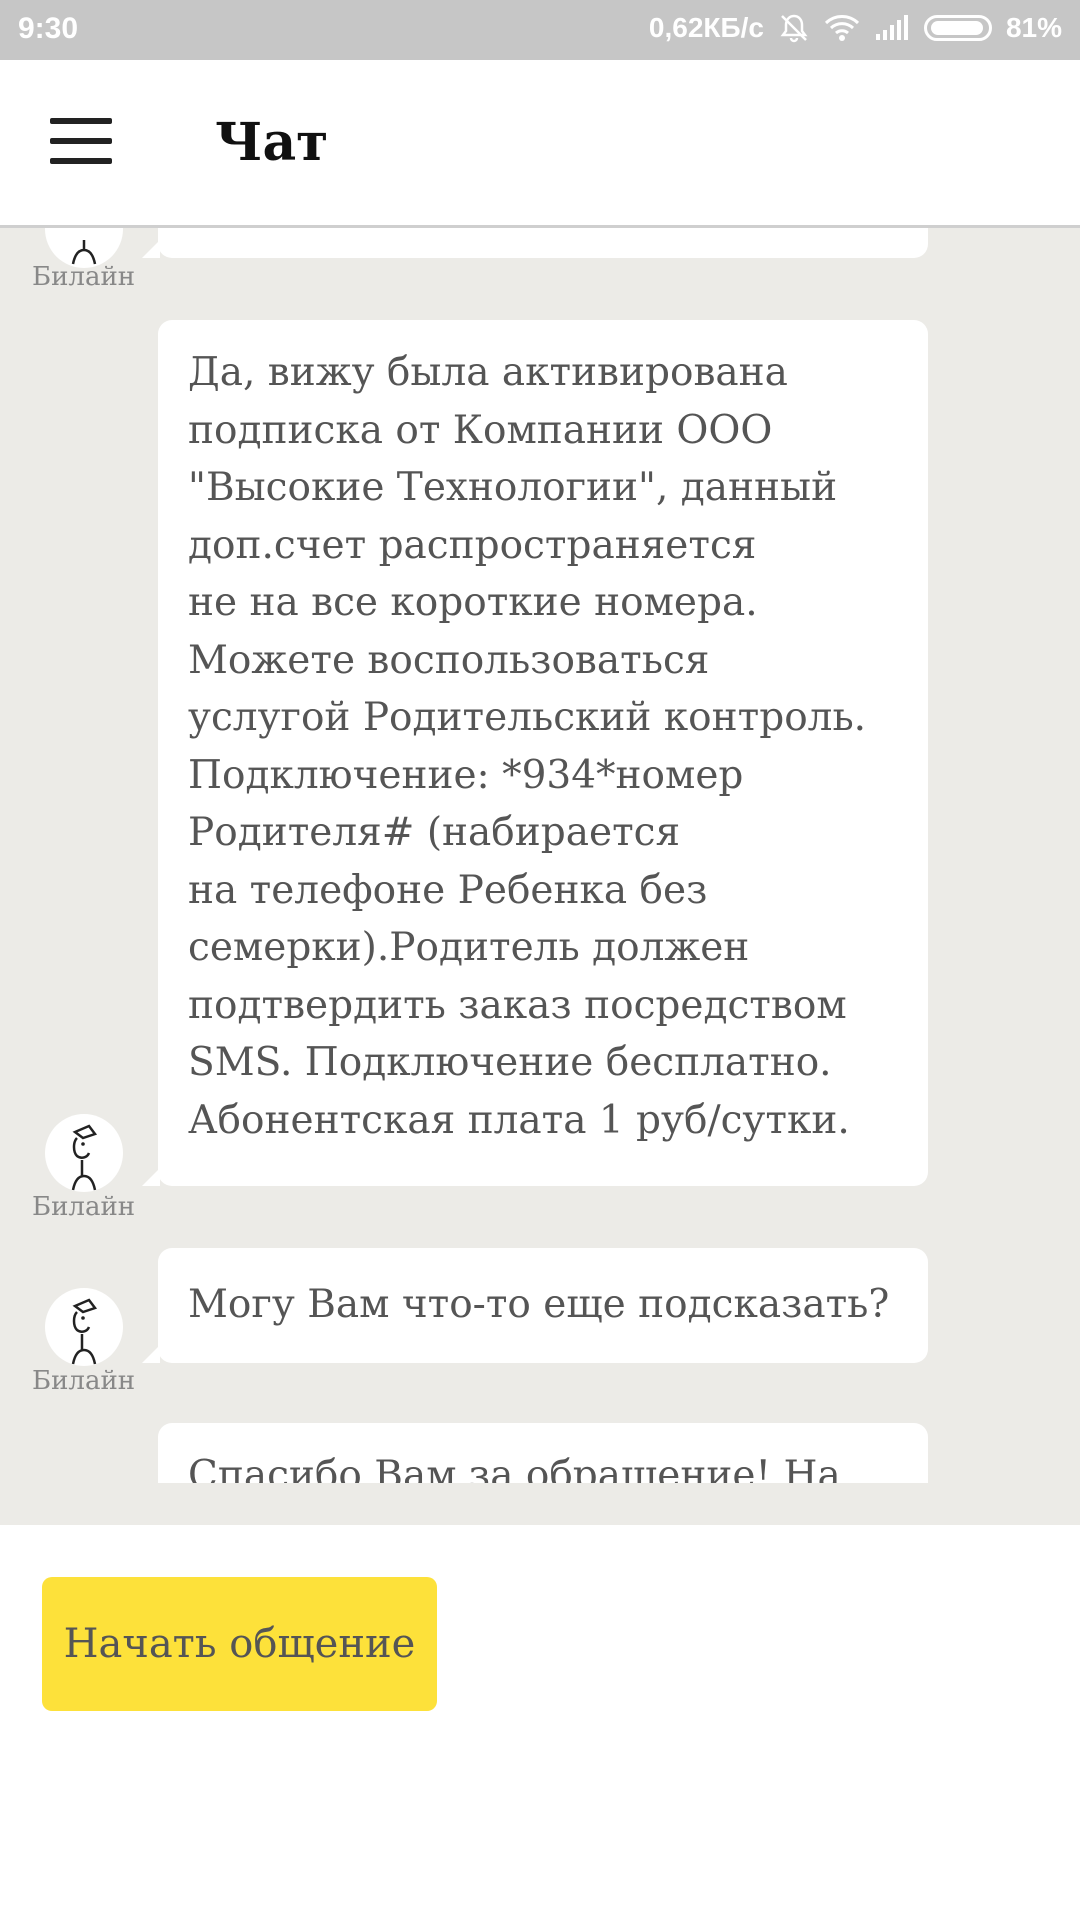 This screenshot has width=1080, height=1920. What do you see at coordinates (842, 28) in the screenshot?
I see `wifi-icon` at bounding box center [842, 28].